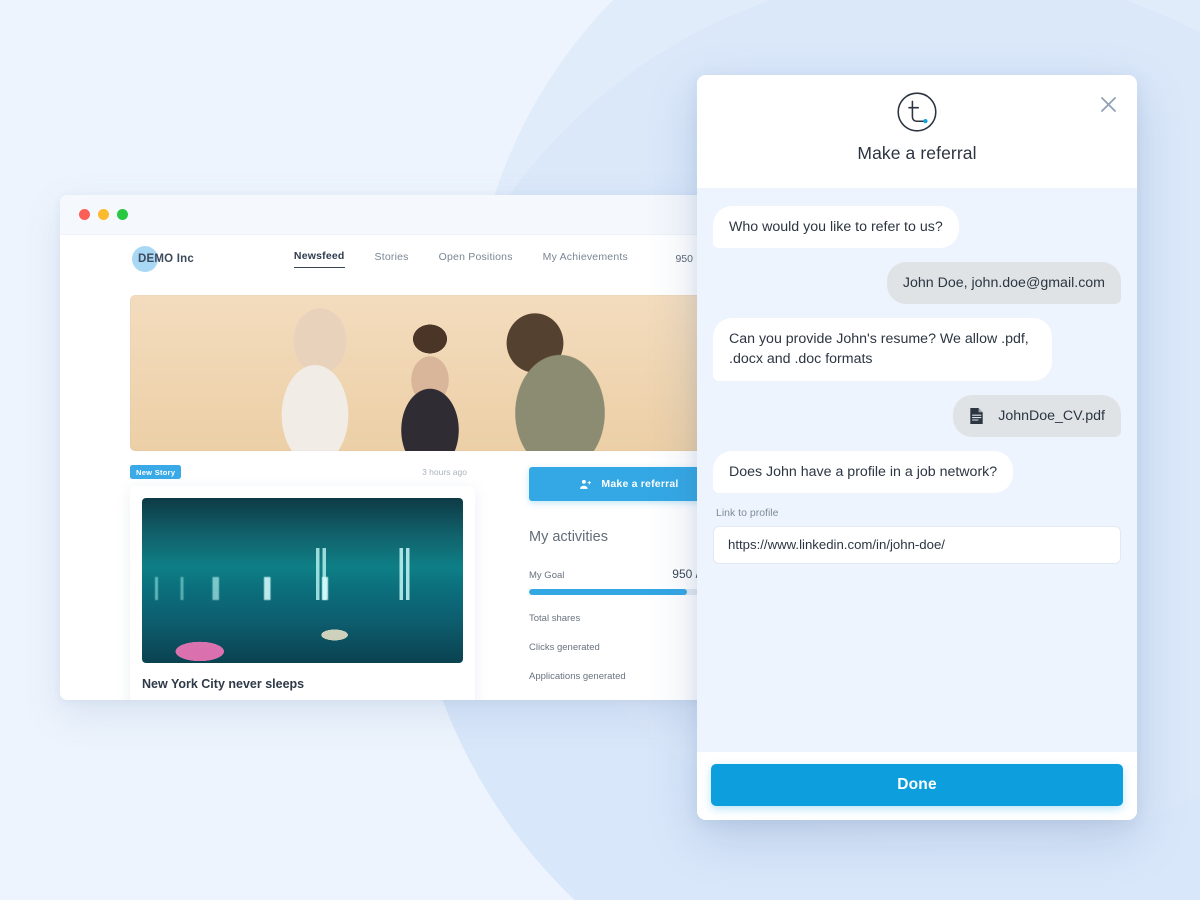 The width and height of the screenshot is (1200, 900). What do you see at coordinates (319, 259) in the screenshot?
I see `nav-item-newsfeed: Newsfeed` at bounding box center [319, 259].